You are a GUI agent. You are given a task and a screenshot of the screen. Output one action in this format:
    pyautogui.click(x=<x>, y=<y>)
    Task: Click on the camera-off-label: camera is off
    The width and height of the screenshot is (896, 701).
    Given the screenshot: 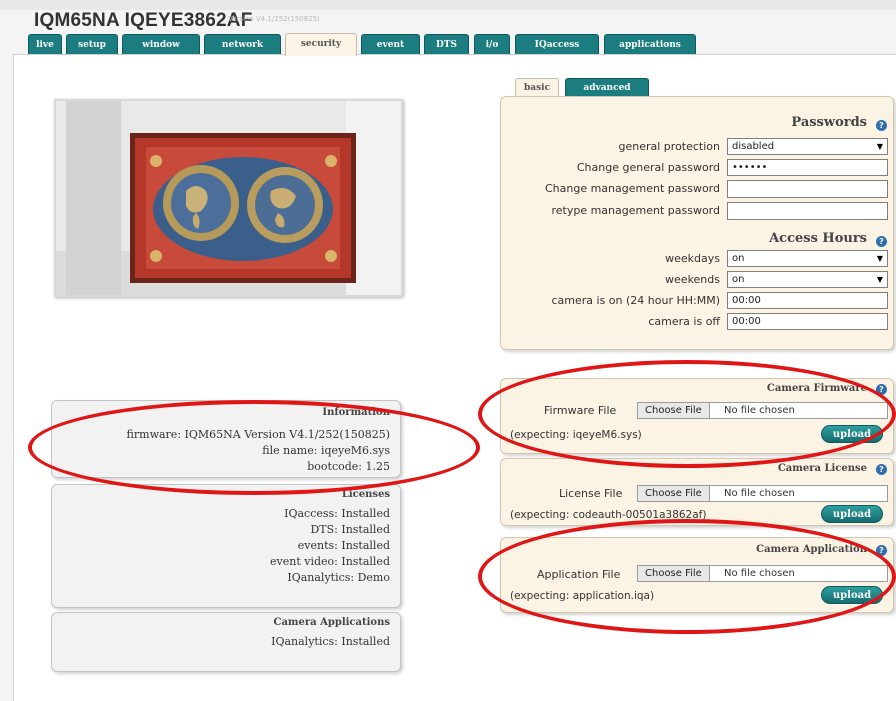 What is the action you would take?
    pyautogui.click(x=684, y=321)
    